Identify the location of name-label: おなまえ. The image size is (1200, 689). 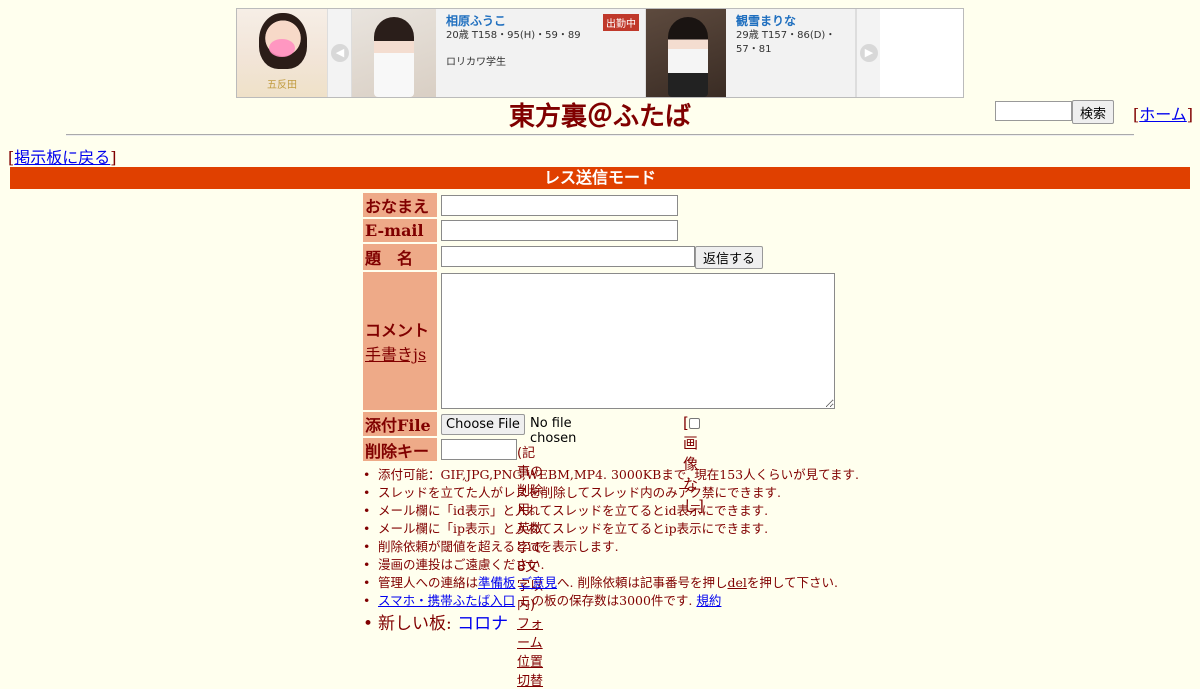
(400, 205).